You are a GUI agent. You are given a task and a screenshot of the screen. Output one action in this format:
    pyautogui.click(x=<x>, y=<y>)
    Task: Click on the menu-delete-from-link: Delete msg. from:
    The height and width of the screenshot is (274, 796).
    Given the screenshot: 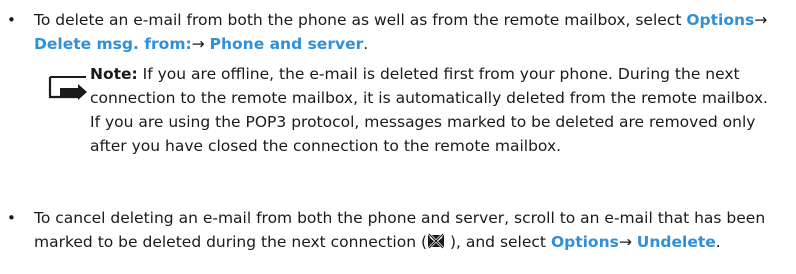 What is the action you would take?
    pyautogui.click(x=113, y=44)
    